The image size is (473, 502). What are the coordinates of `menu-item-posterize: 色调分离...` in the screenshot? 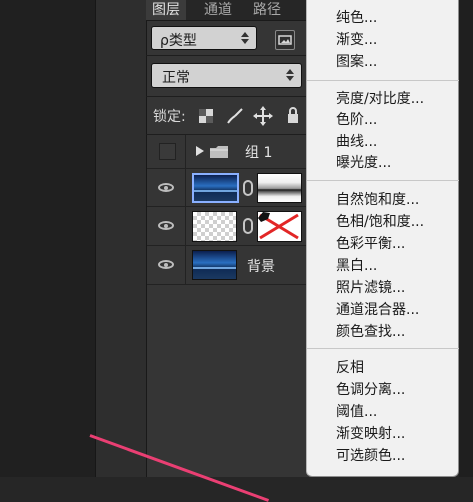 It's located at (370, 390).